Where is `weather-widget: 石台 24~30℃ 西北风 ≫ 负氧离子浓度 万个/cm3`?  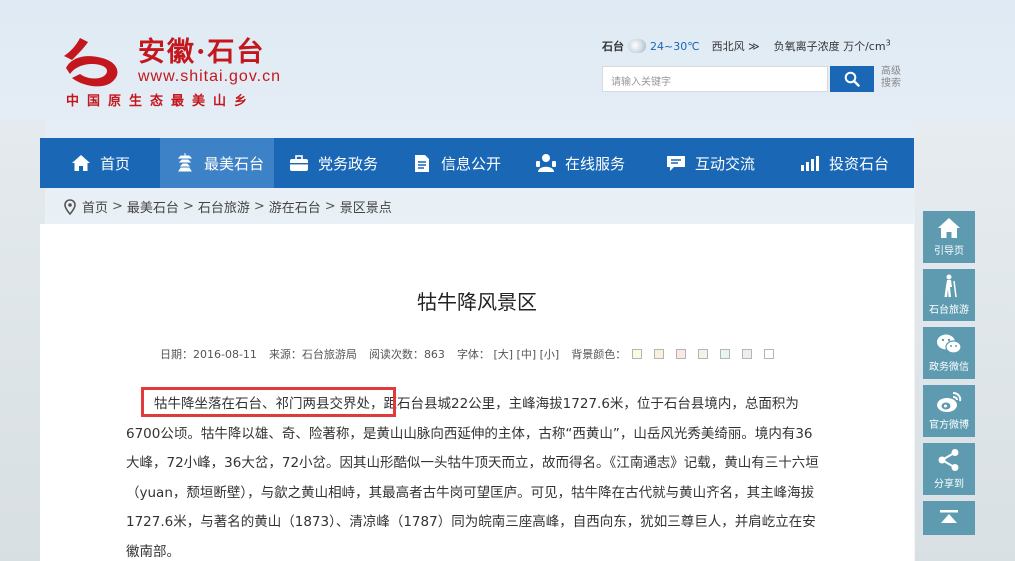
weather-widget: 石台 24~30℃ 西北风 ≫ 负氧离子浓度 万个/cm3 is located at coordinates (746, 46).